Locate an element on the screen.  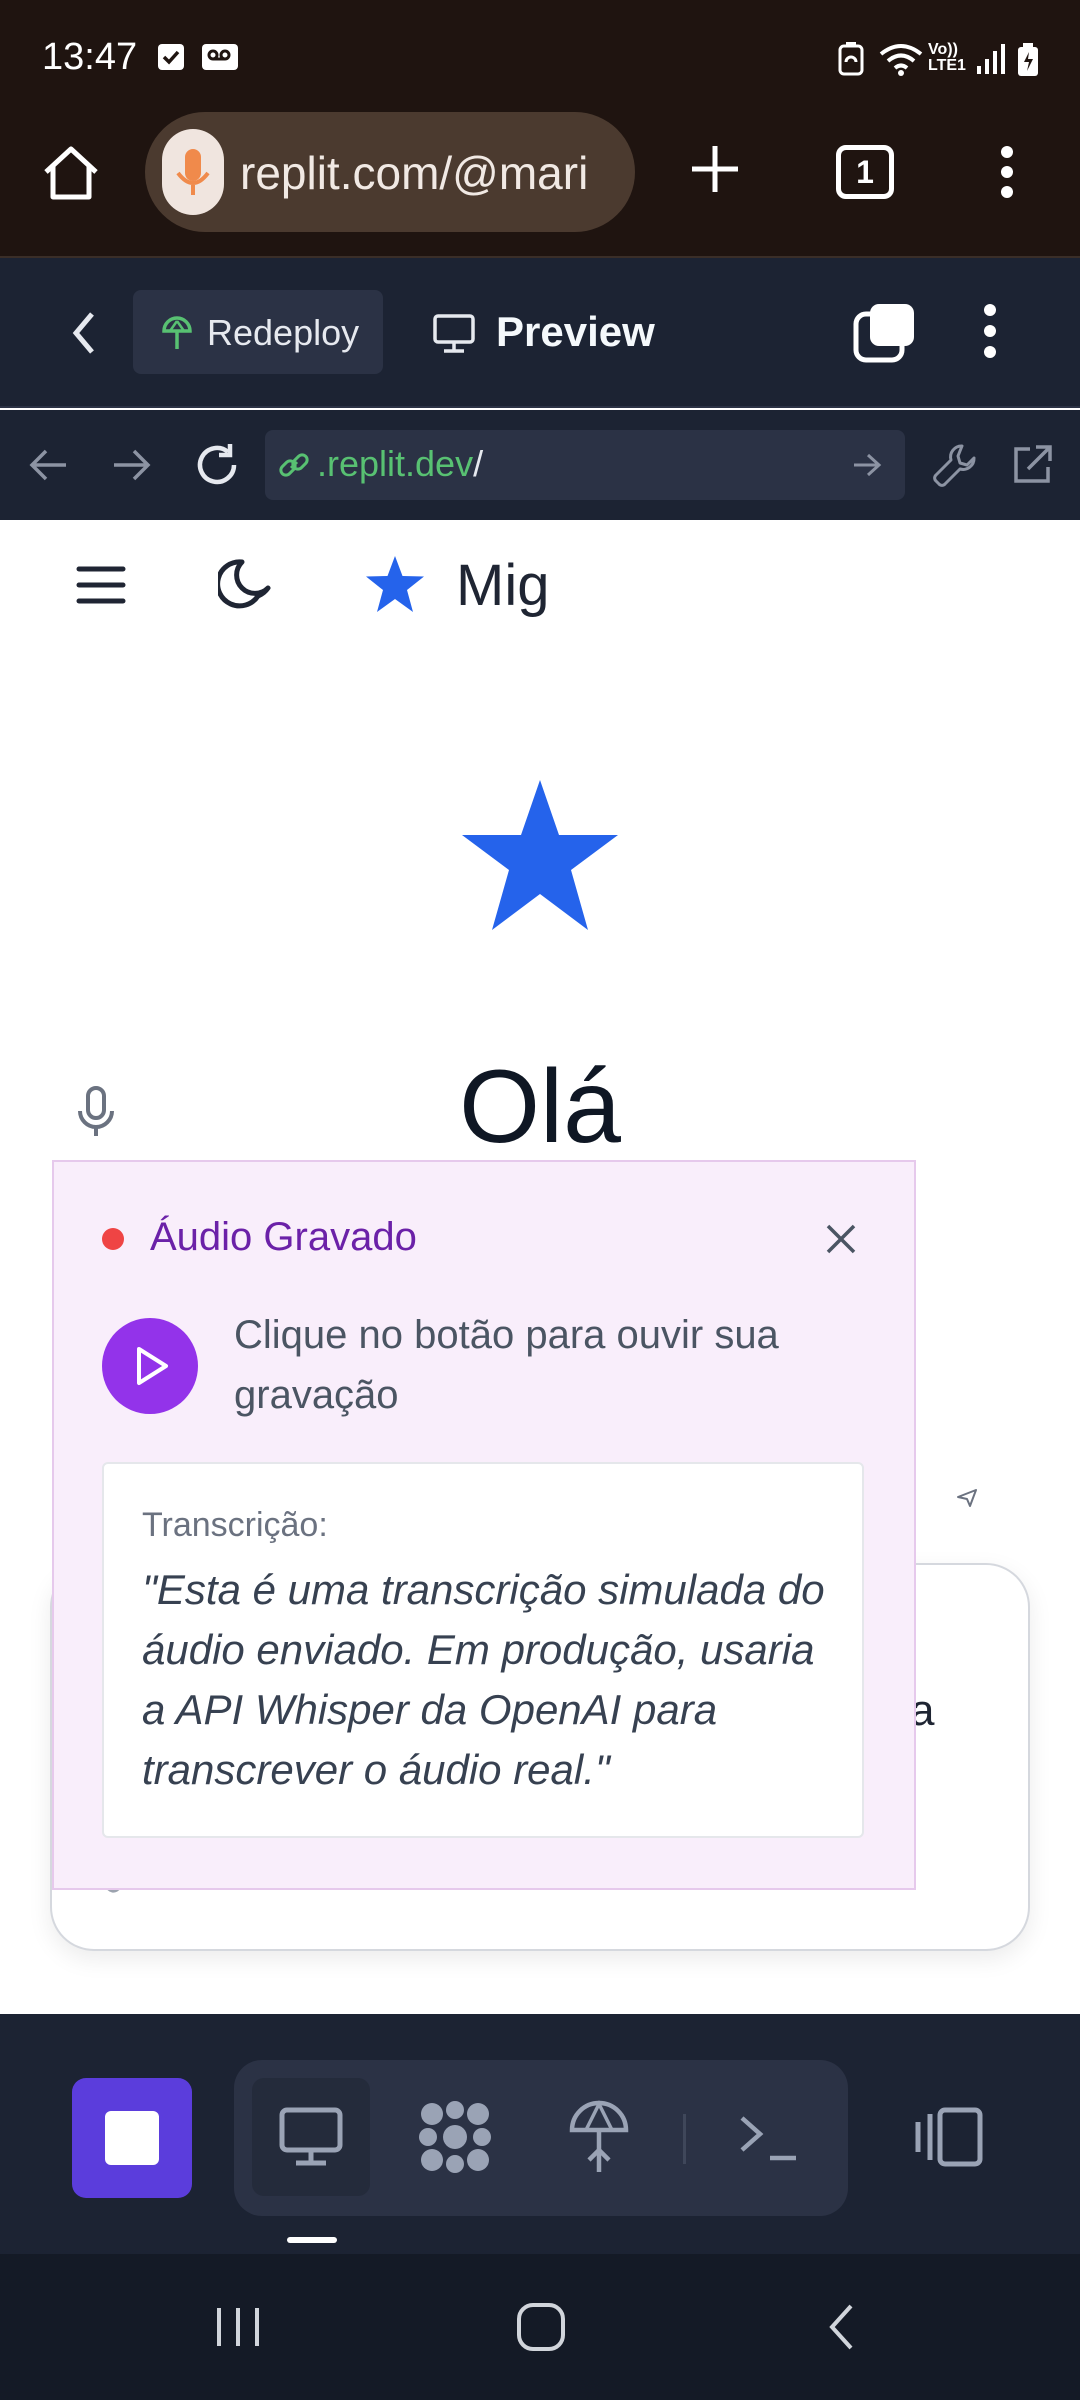
popup-description: Clique no botão para ouvir sua gravação is located at coordinates (506, 1365).